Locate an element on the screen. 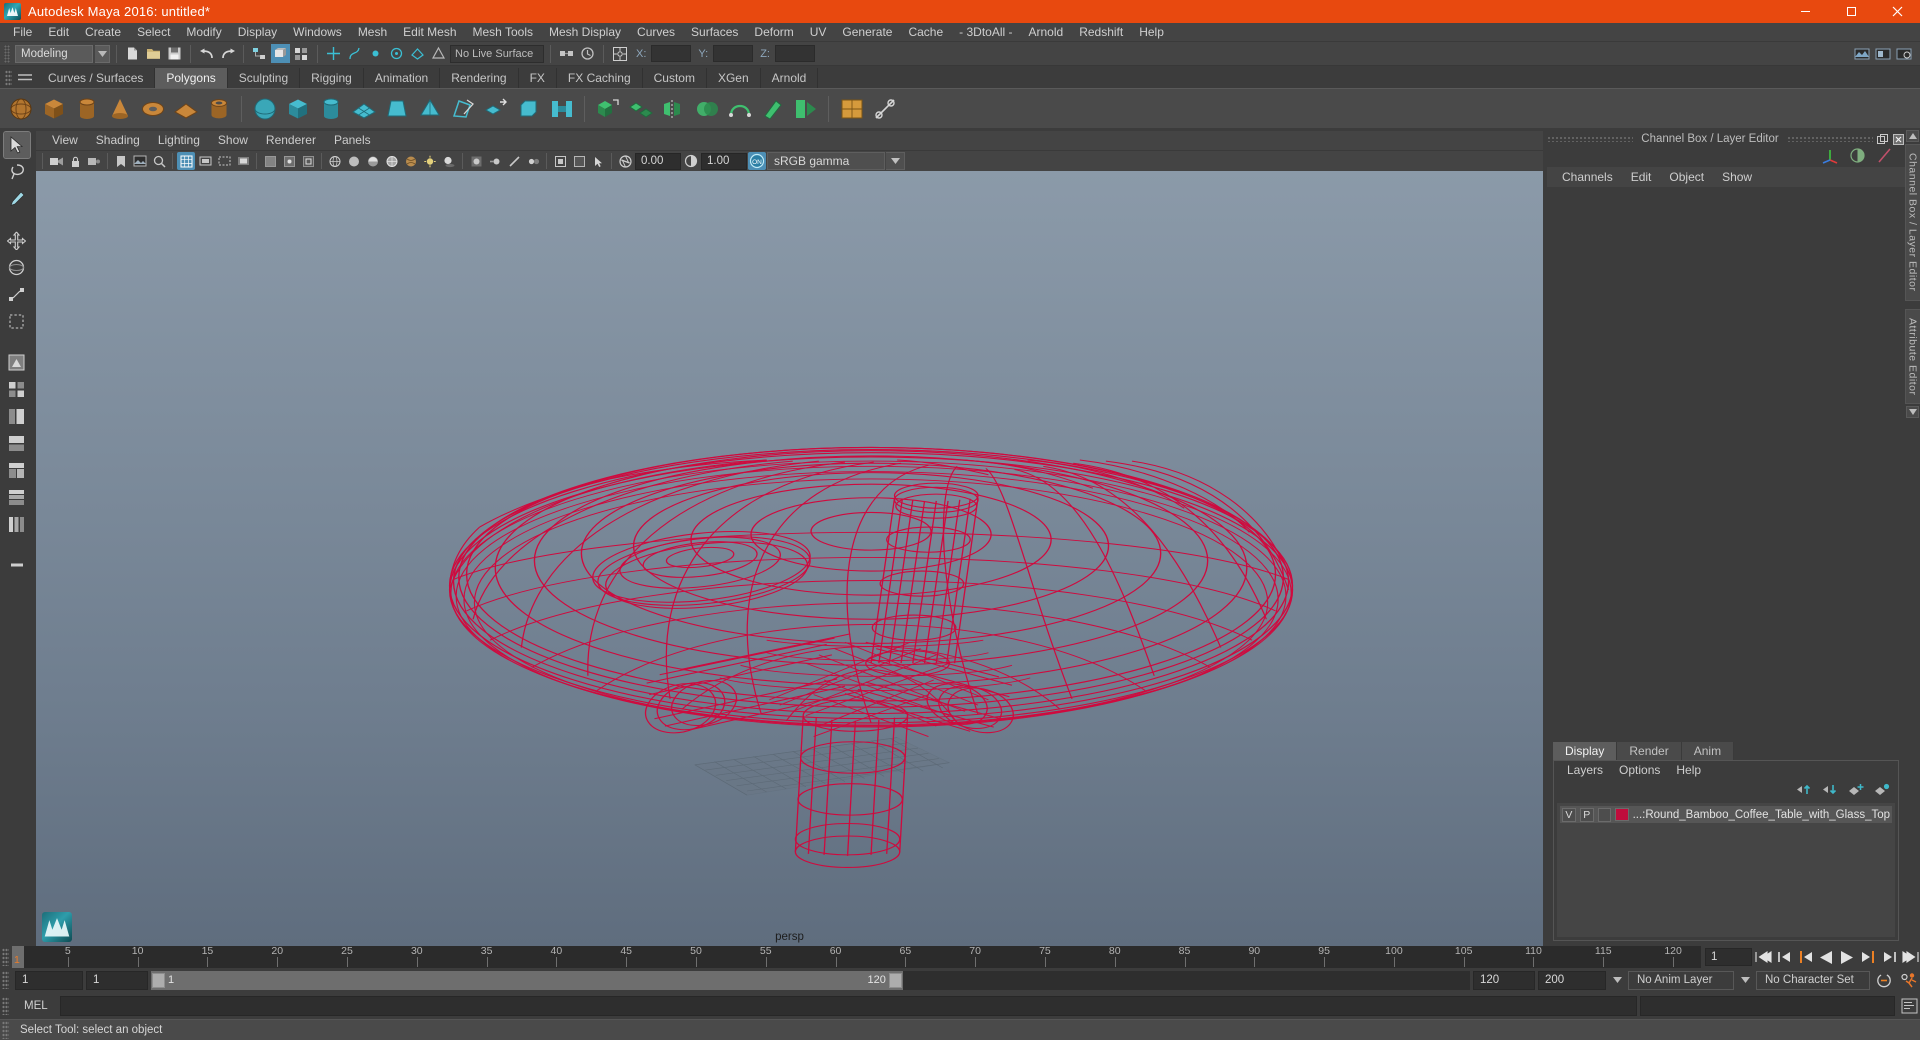 The image size is (1920, 1040). channel-box-menu-show: Show is located at coordinates (1737, 177).